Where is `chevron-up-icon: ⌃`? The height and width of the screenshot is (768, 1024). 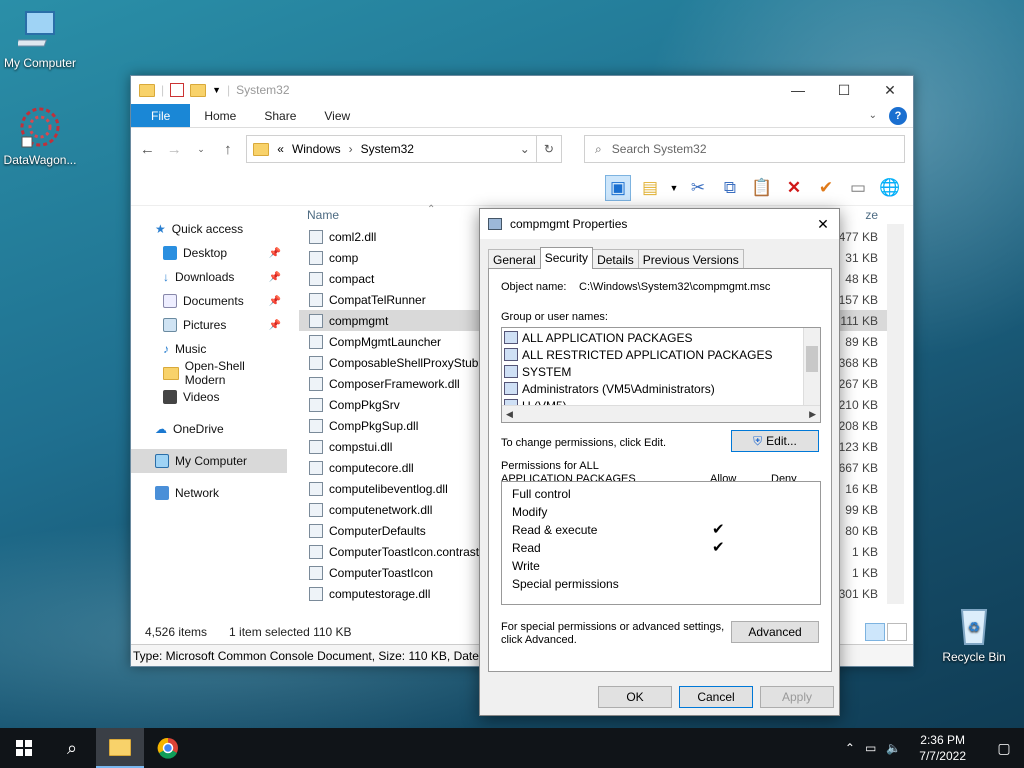 chevron-up-icon: ⌃ is located at coordinates (850, 748).